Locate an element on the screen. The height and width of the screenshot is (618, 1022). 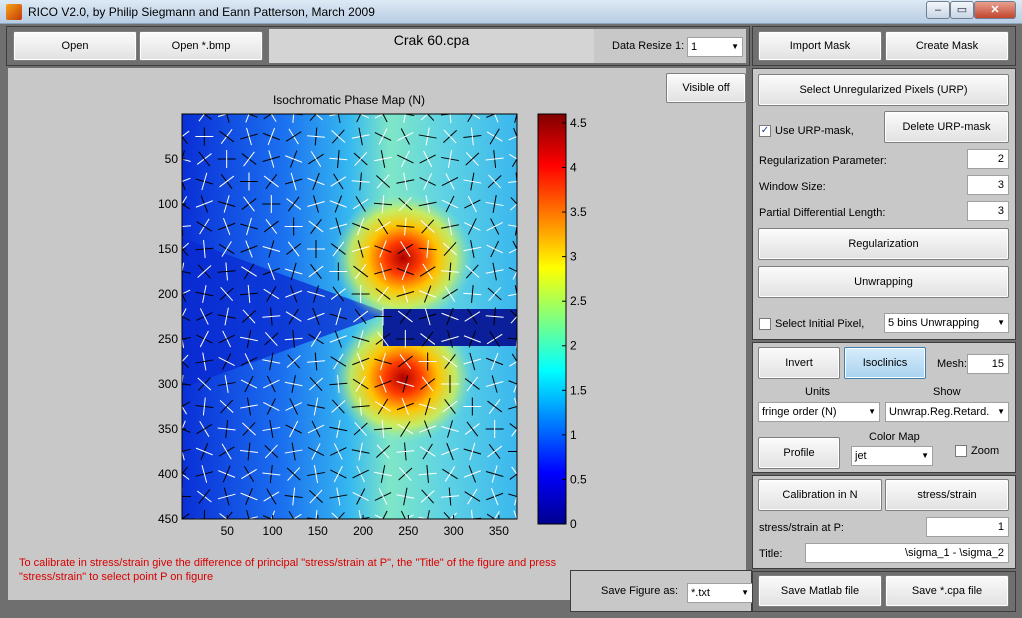
window-size-label: Window Size: is located at coordinates (792, 187).